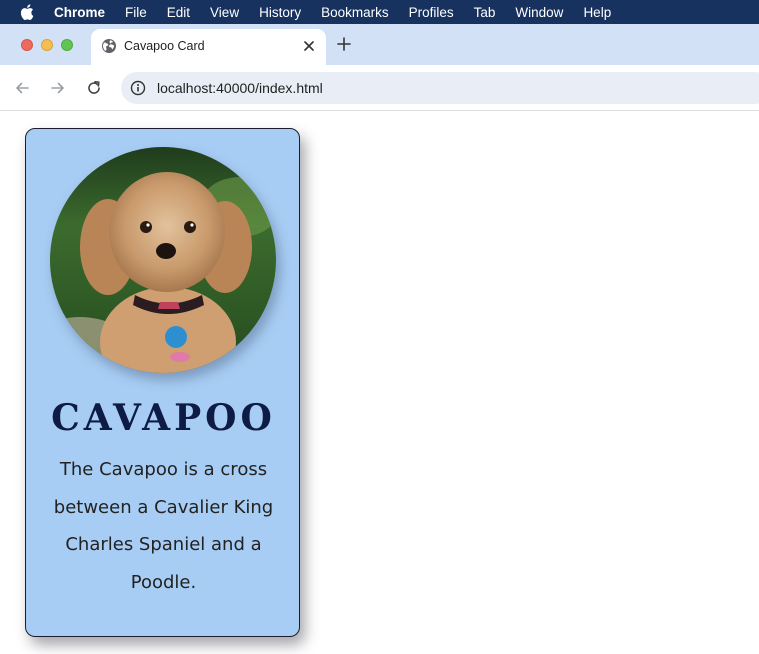 The width and height of the screenshot is (759, 654). Describe the element at coordinates (431, 12) in the screenshot. I see `menu-profiles: Profiles` at that location.